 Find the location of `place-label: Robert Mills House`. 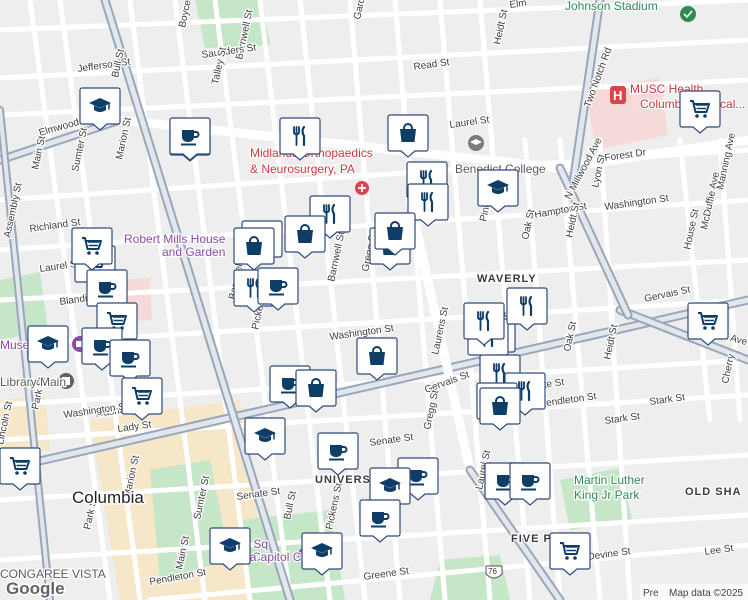

place-label: Robert Mills House is located at coordinates (175, 239).